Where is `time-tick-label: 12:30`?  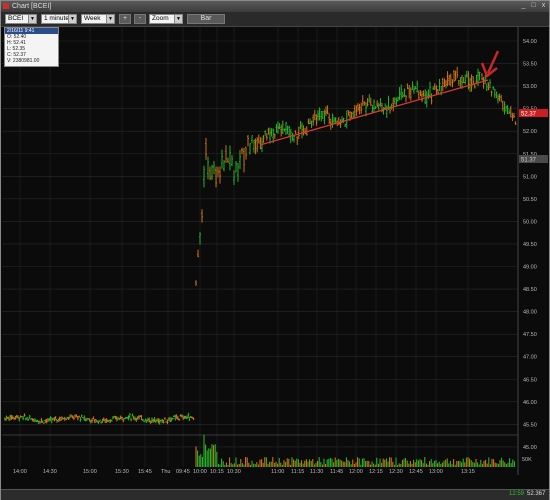
time-tick-label: 12:30 is located at coordinates (396, 472).